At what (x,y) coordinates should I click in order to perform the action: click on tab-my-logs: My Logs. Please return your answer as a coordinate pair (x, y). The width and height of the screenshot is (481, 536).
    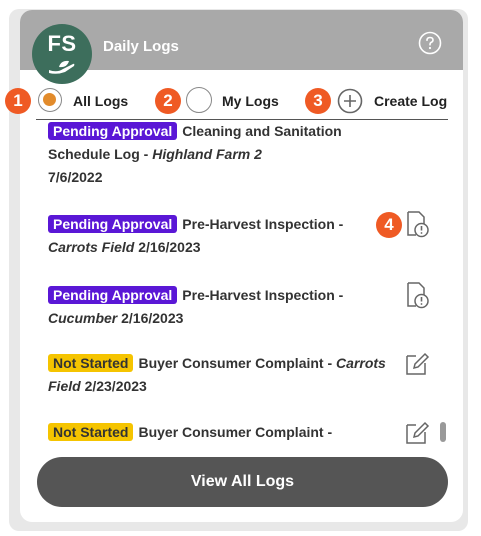
    Looking at the image, I should click on (250, 101).